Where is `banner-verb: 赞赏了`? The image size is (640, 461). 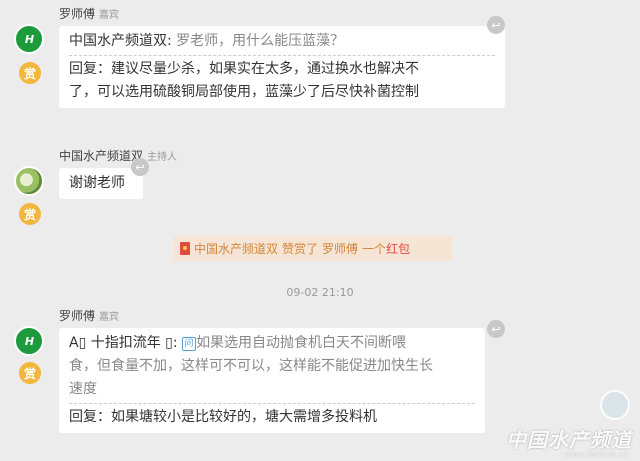
banner-verb: 赞赏了 is located at coordinates (300, 249).